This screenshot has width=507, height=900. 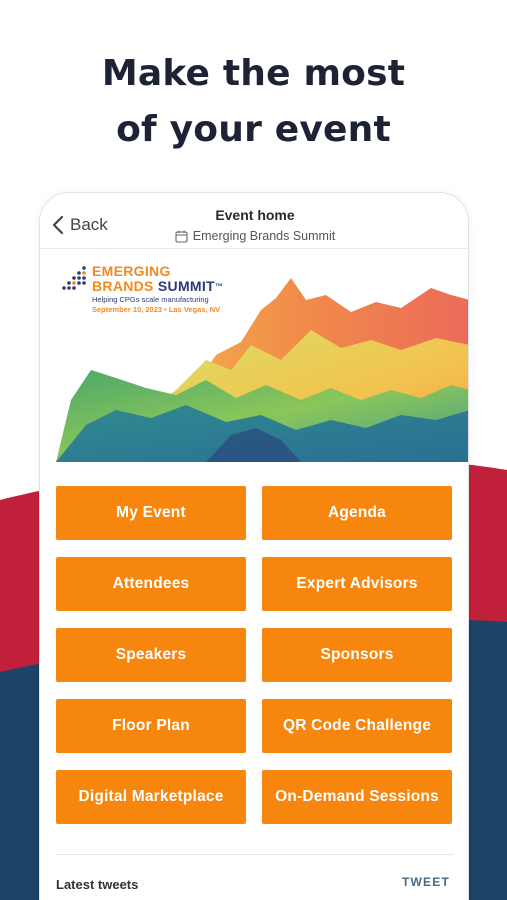 What do you see at coordinates (253, 129) in the screenshot?
I see `headline-line-2: of your event` at bounding box center [253, 129].